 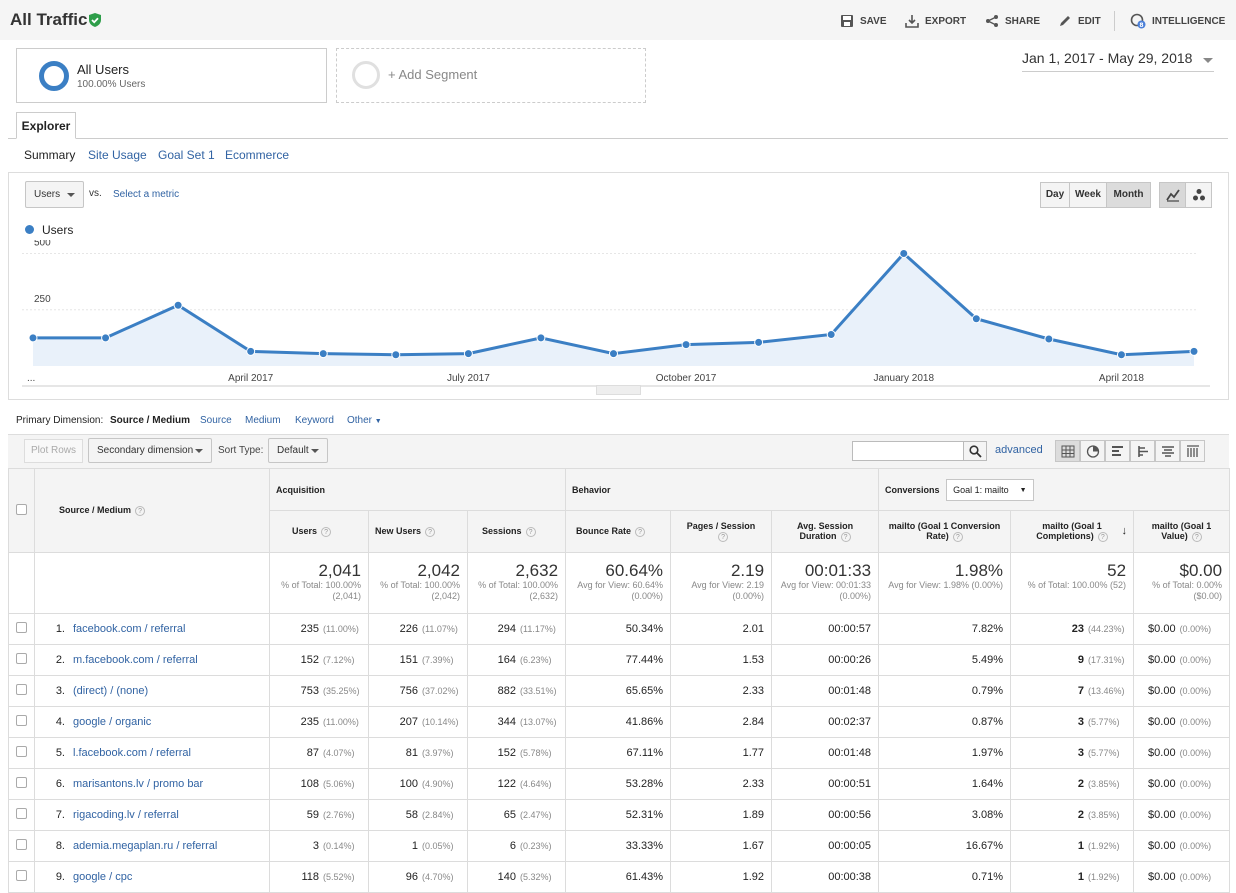 What do you see at coordinates (1012, 21) in the screenshot?
I see `share-button: SHARE` at bounding box center [1012, 21].